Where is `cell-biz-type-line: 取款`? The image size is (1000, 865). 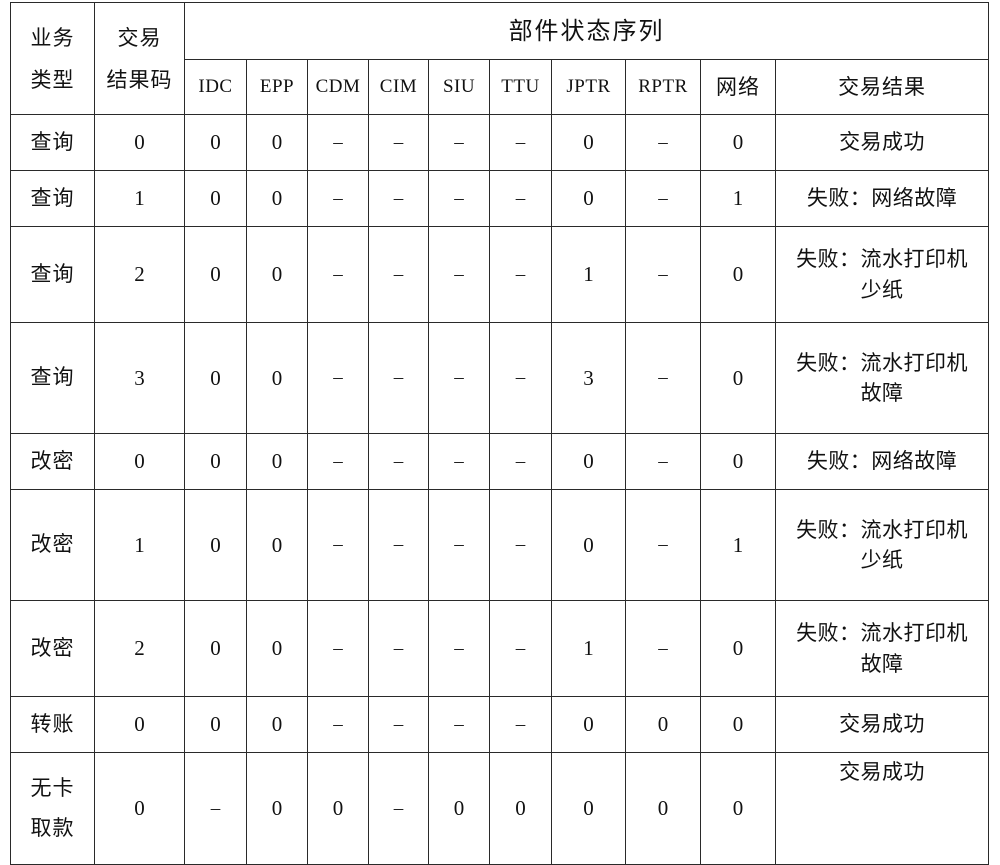 cell-biz-type-line: 取款 is located at coordinates (52, 827).